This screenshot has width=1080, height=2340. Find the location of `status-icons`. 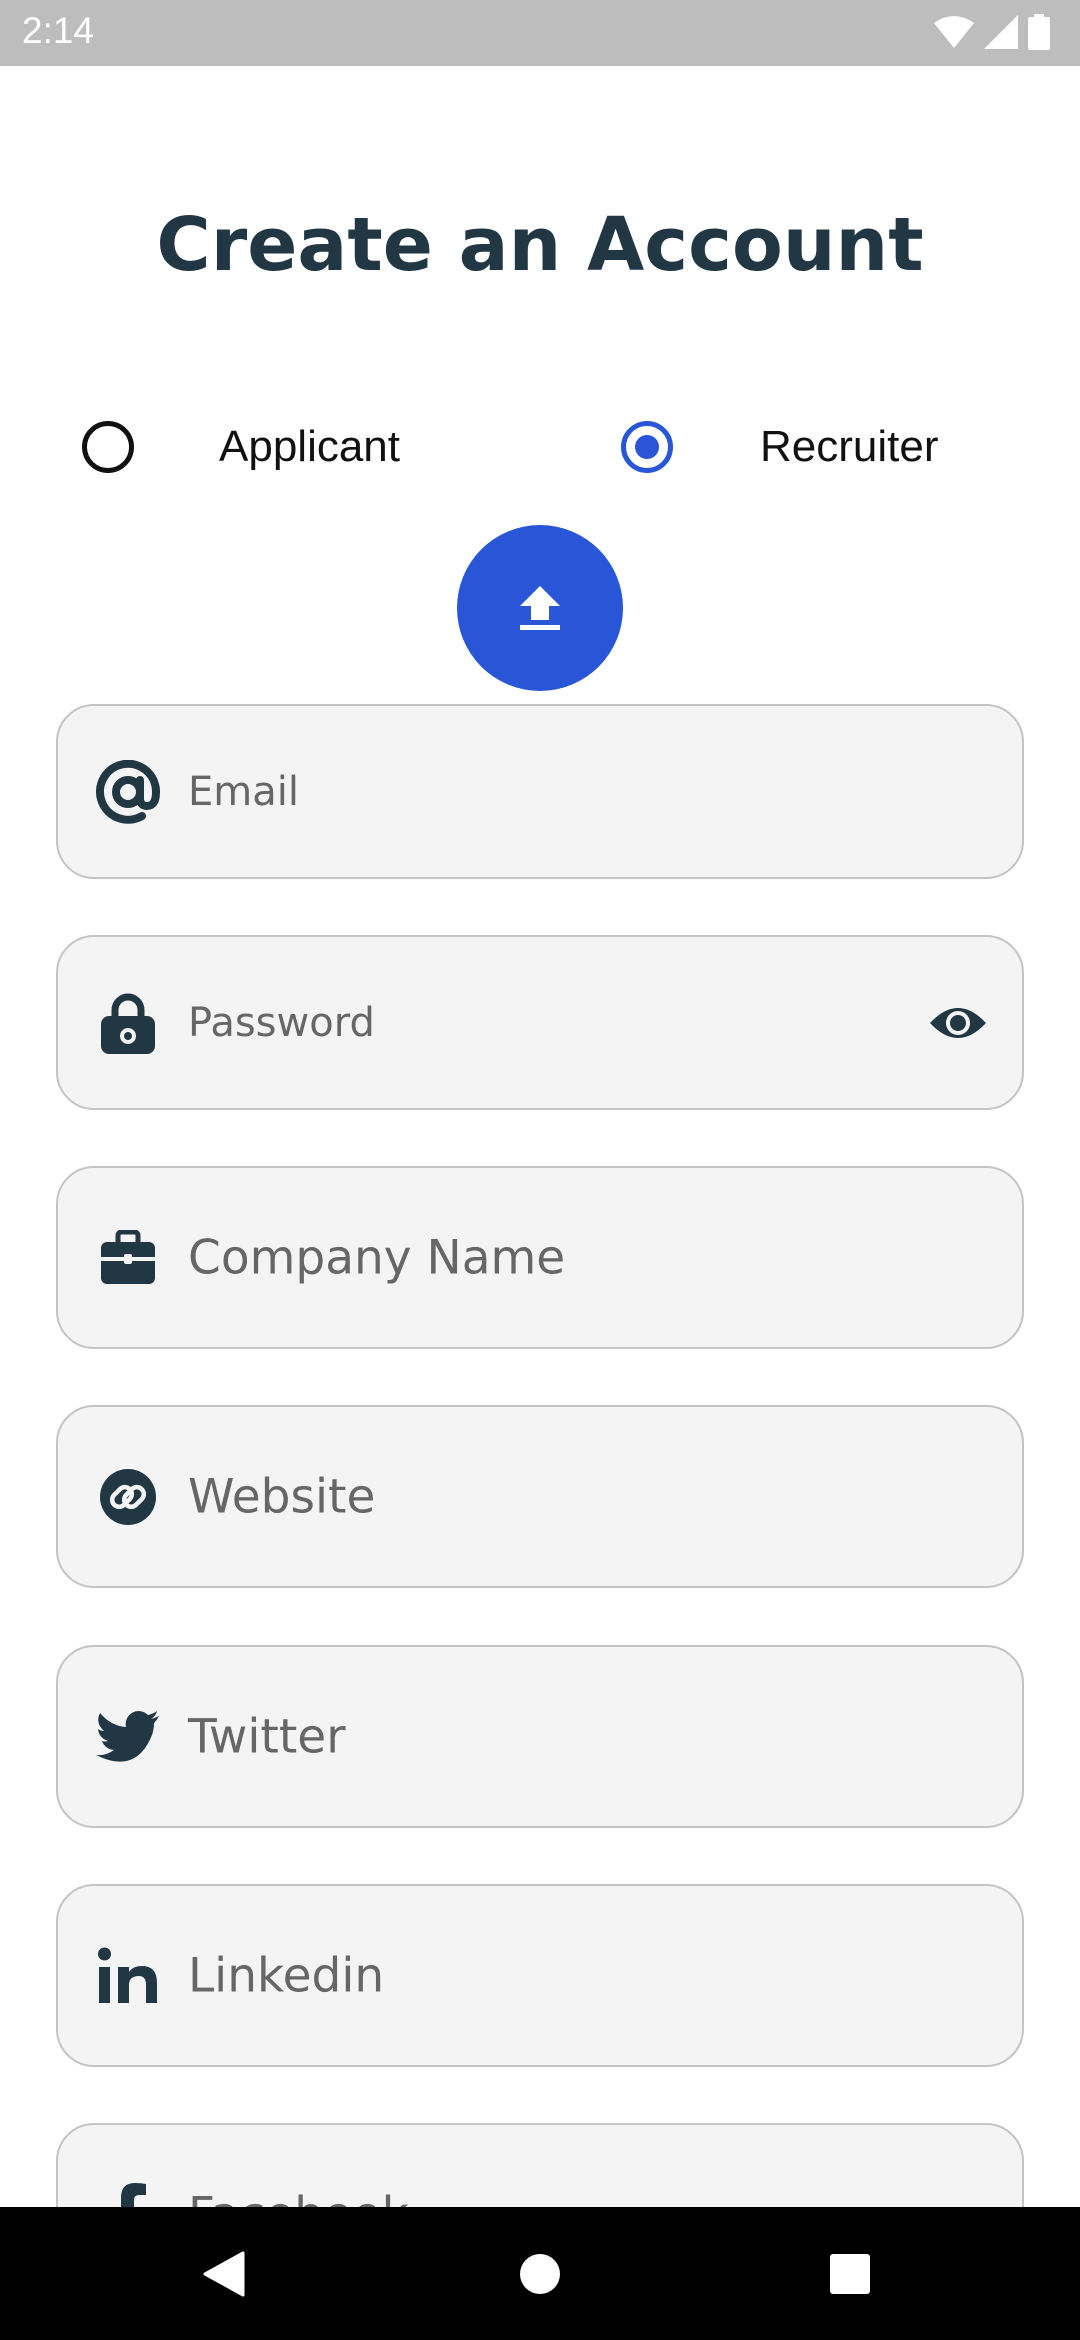

status-icons is located at coordinates (992, 32).